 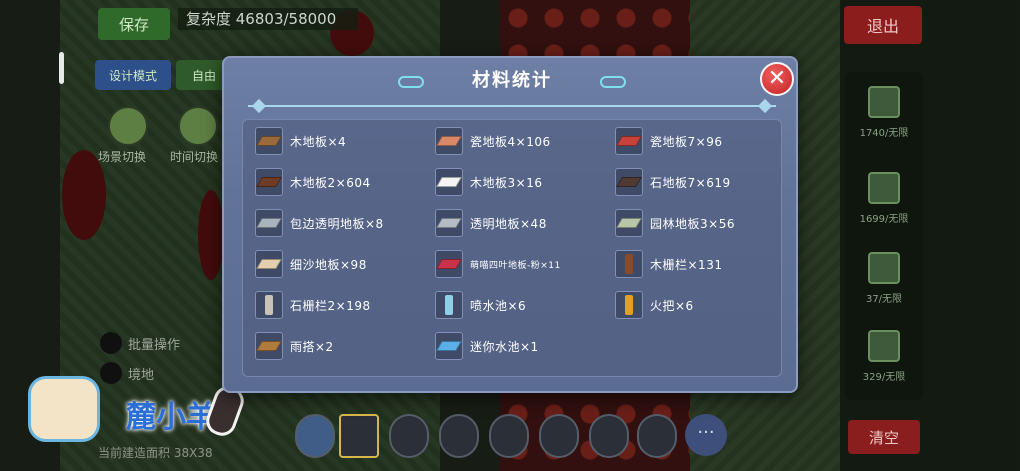 What do you see at coordinates (269, 223) in the screenshot?
I see `glass-floor-edged-icon` at bounding box center [269, 223].